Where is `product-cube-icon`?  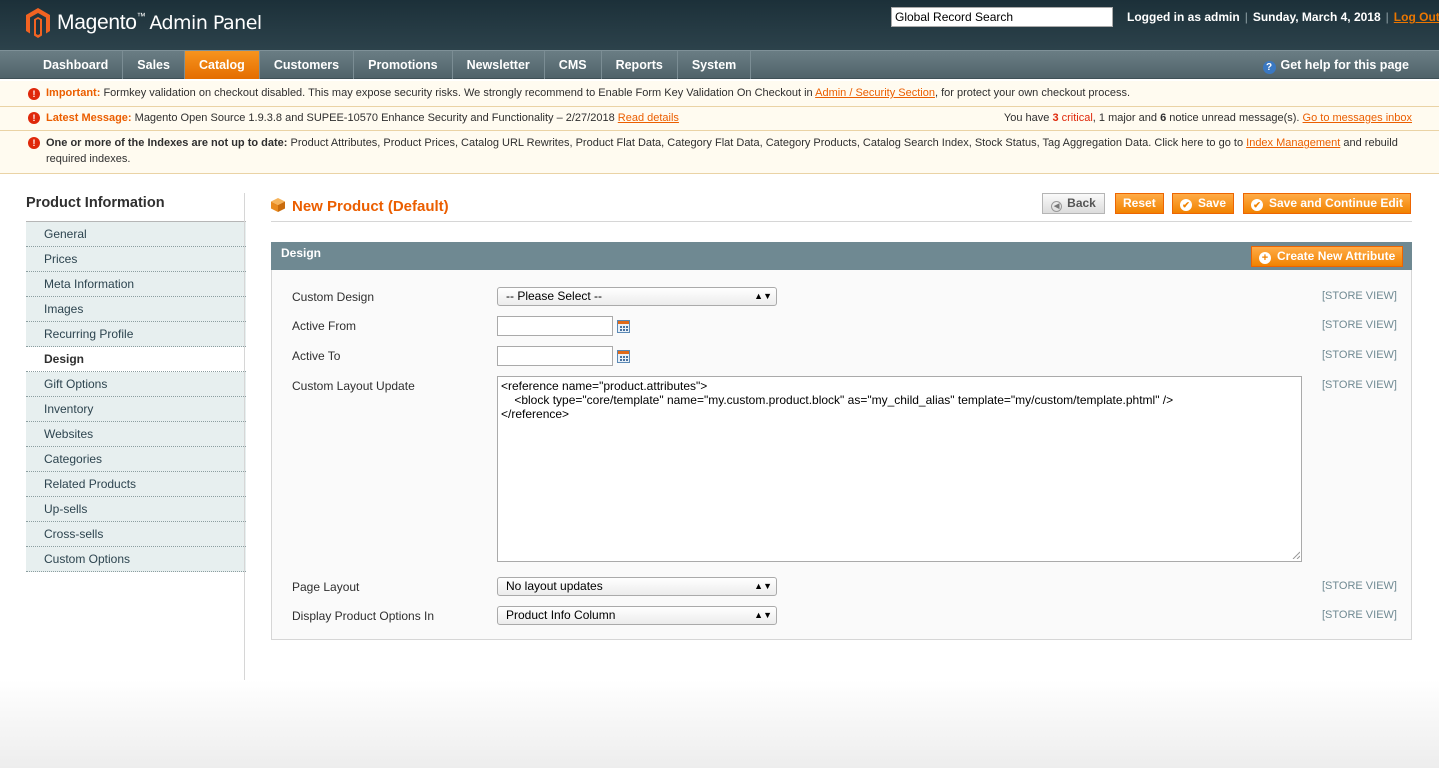 product-cube-icon is located at coordinates (278, 205).